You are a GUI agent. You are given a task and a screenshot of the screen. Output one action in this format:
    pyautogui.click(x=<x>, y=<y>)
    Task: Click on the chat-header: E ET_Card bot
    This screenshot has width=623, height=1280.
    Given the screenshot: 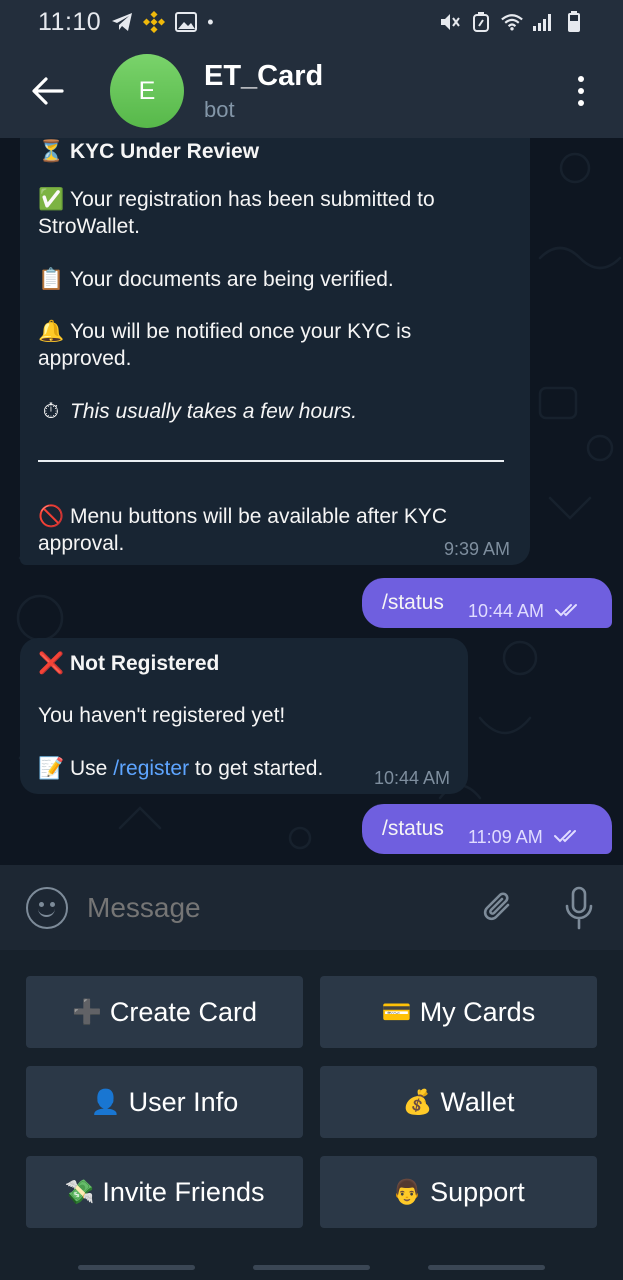 What is the action you would take?
    pyautogui.click(x=311, y=91)
    